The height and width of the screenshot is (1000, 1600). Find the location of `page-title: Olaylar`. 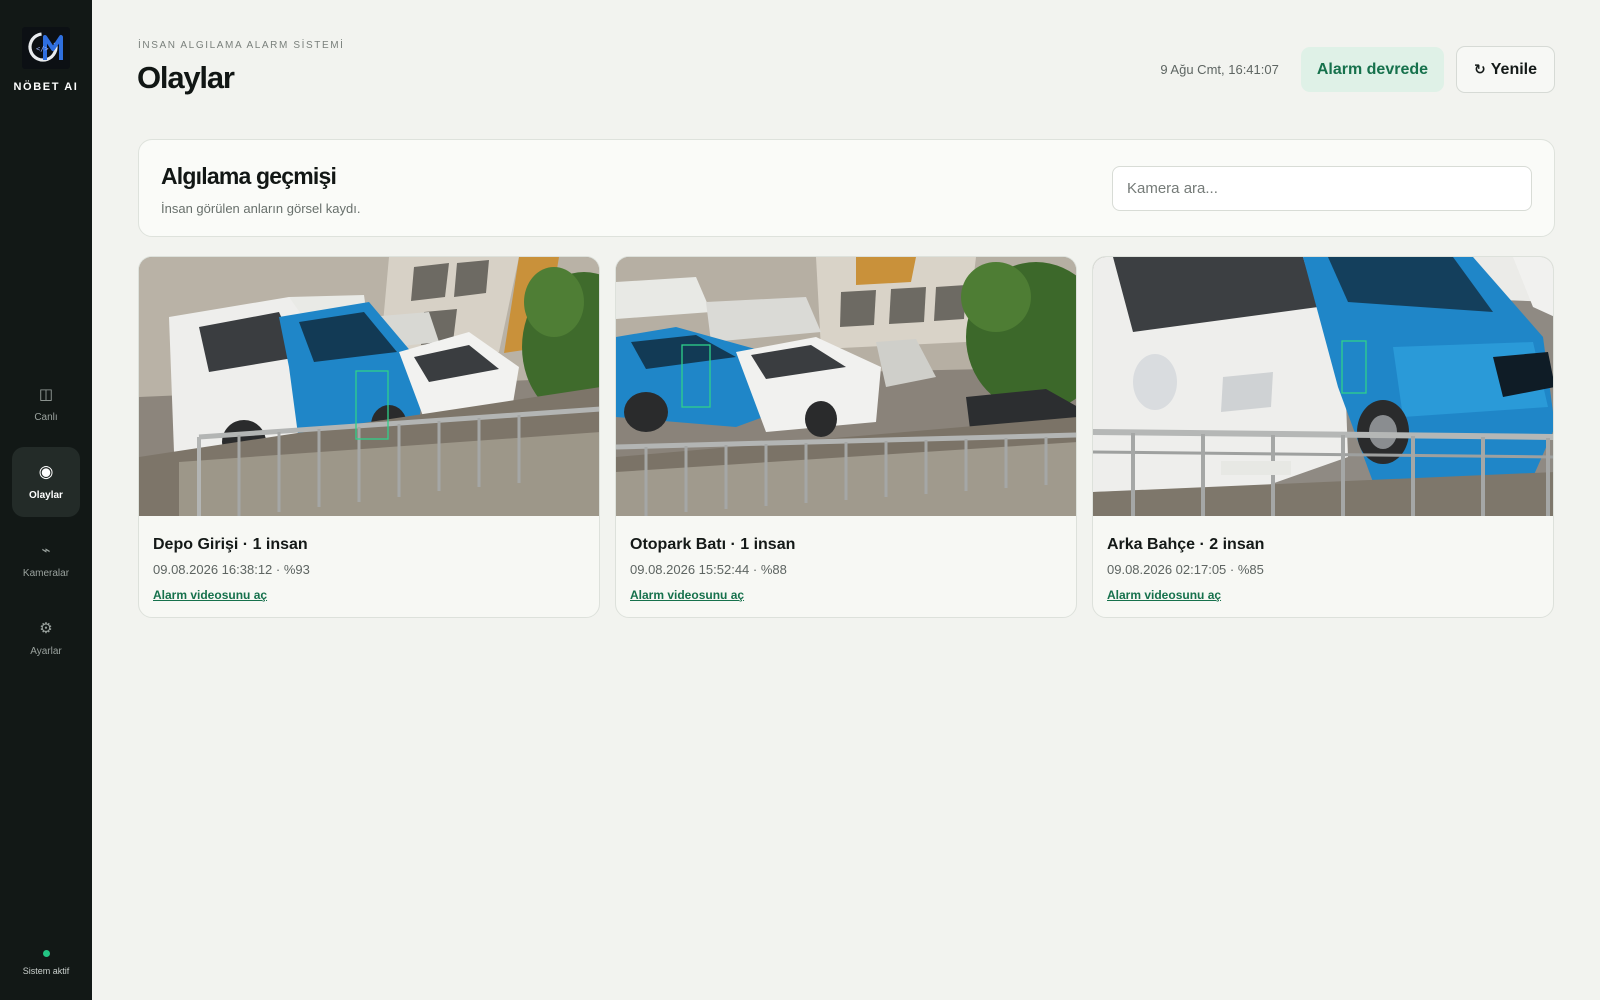

page-title: Olaylar is located at coordinates (186, 77).